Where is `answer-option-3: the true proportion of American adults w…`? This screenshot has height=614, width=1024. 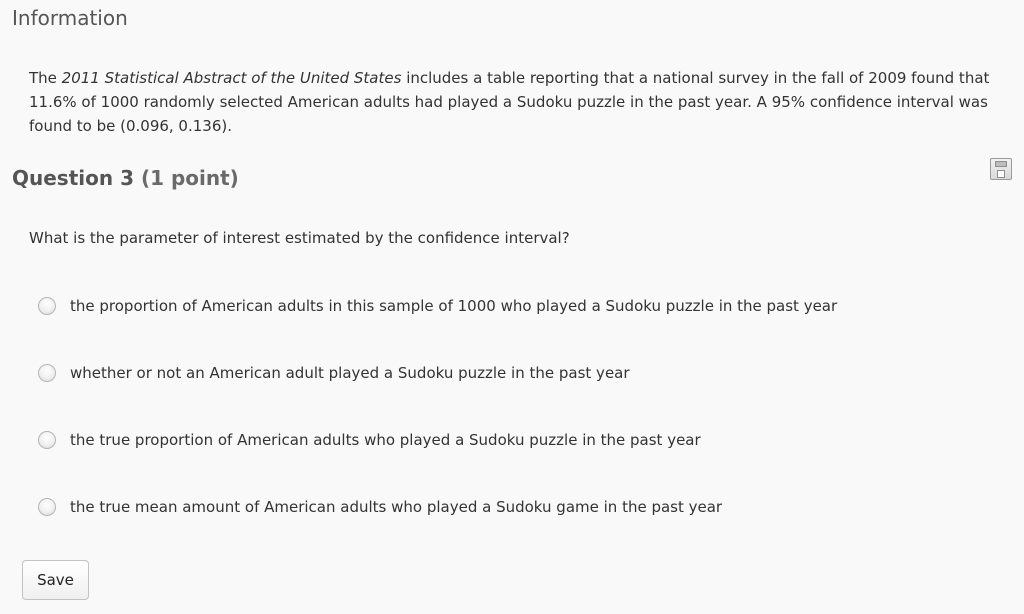
answer-option-3: the true proportion of American adults w… is located at coordinates (369, 440).